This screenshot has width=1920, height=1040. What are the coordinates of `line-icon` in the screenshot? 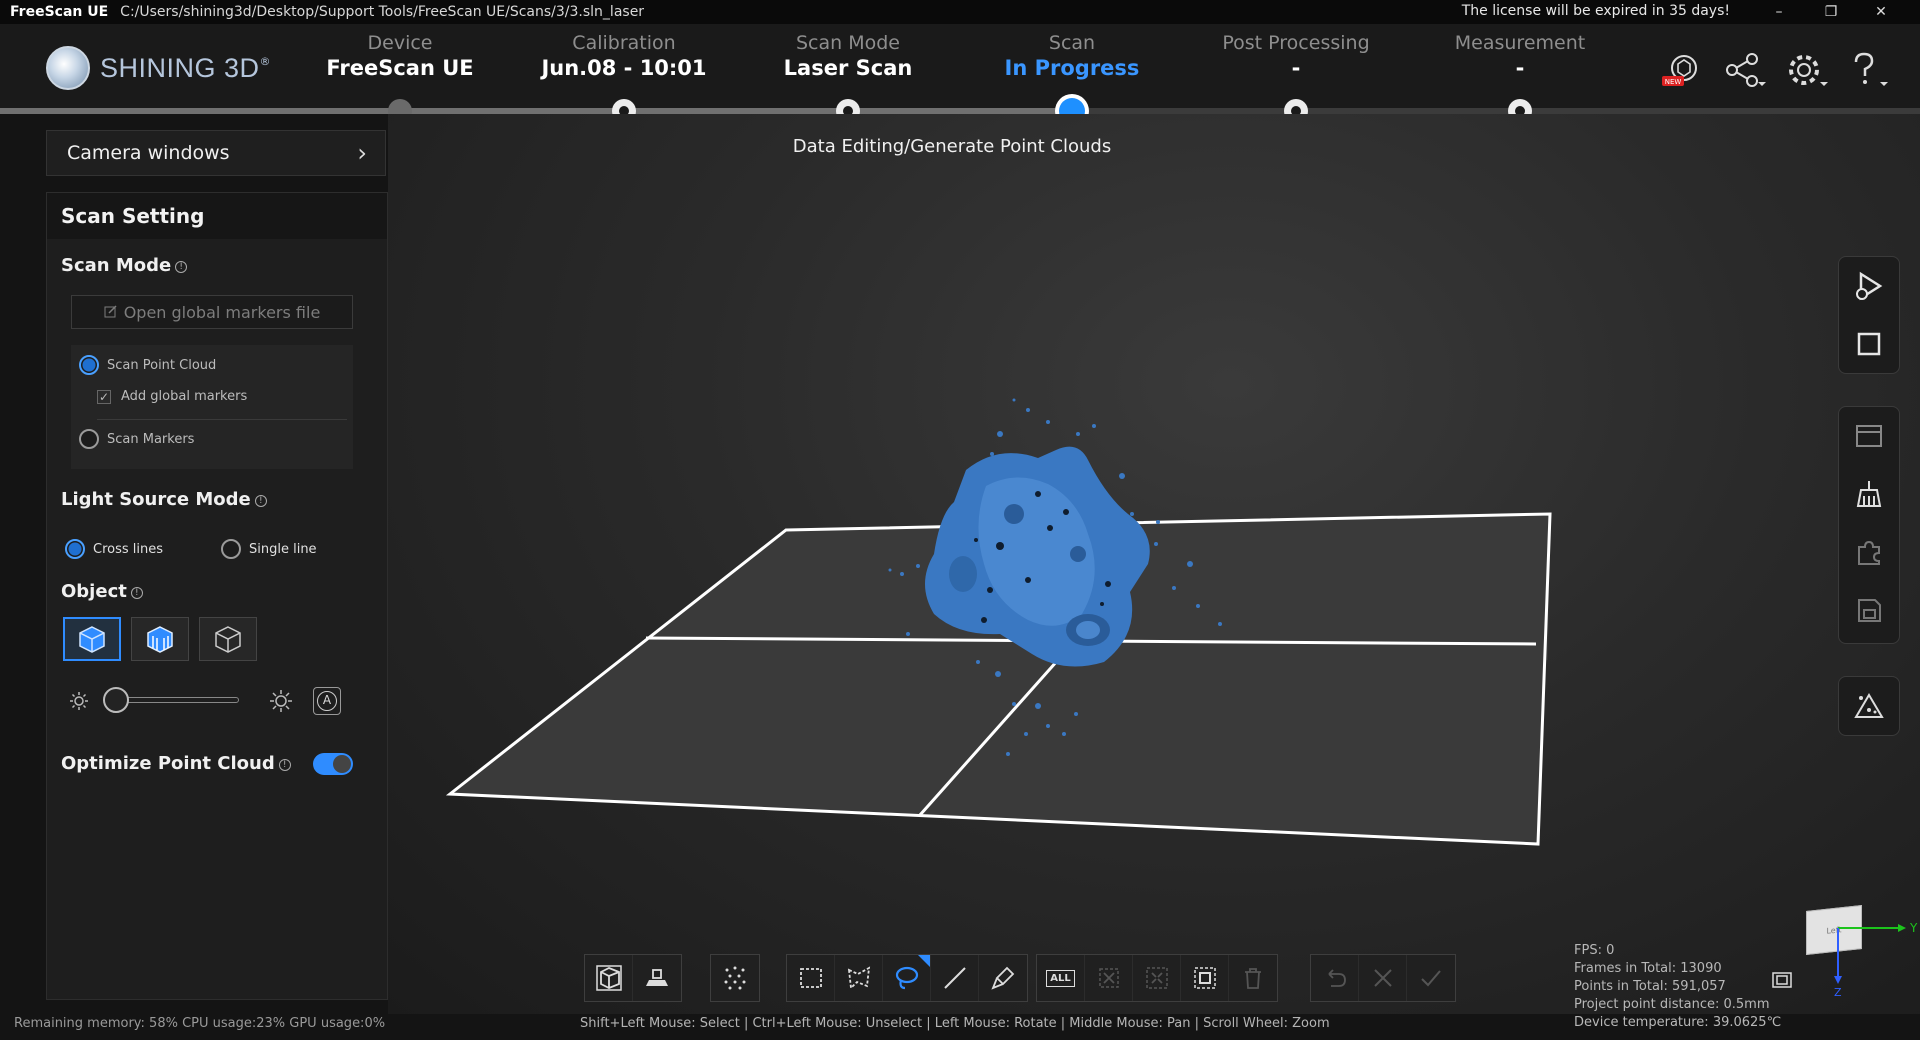 It's located at (954, 978).